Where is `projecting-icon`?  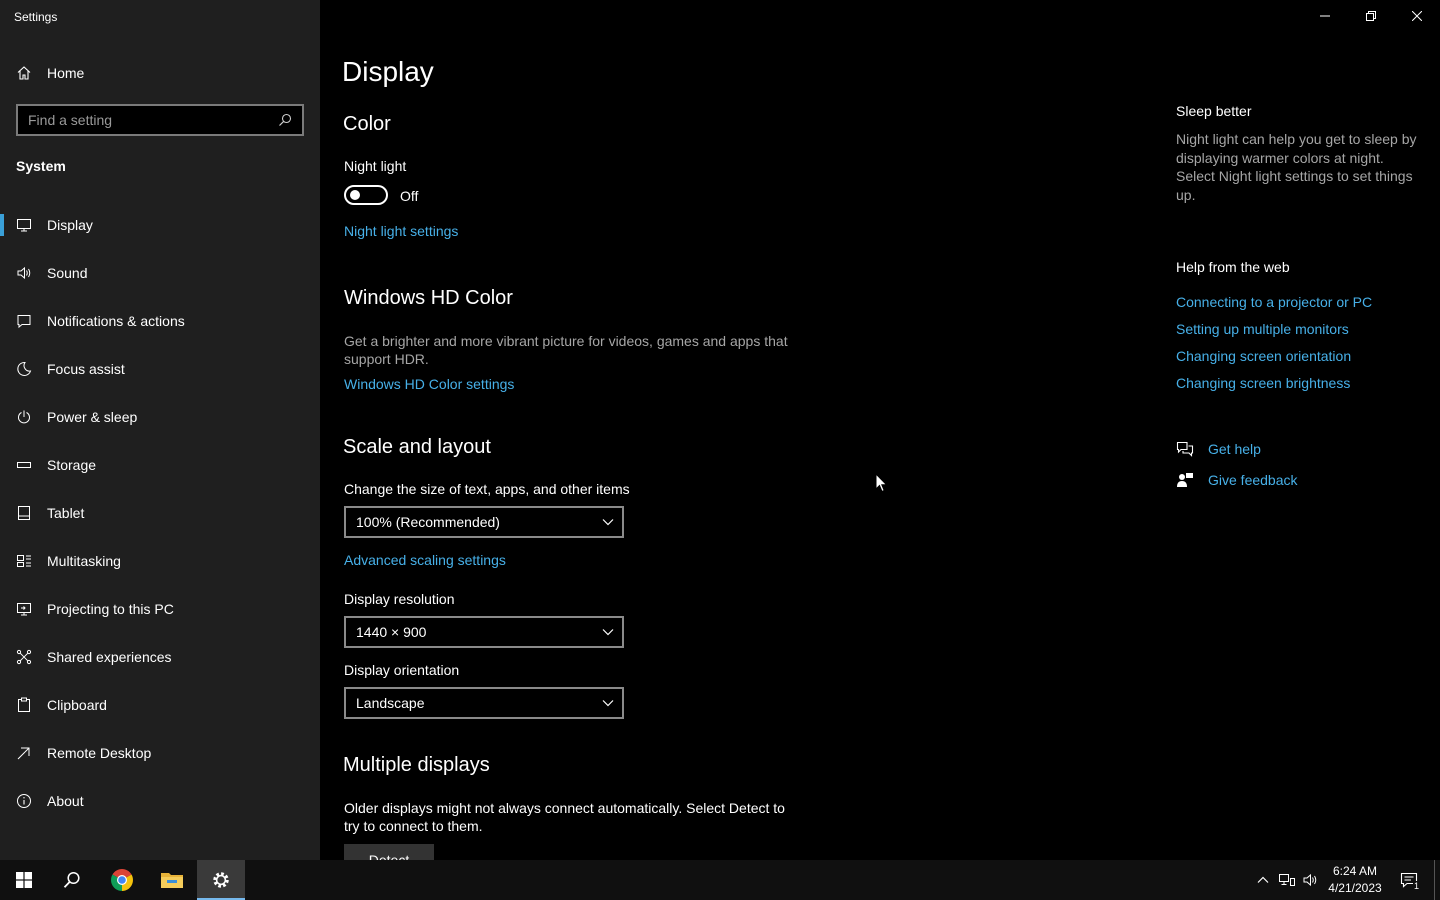
projecting-icon is located at coordinates (26, 609).